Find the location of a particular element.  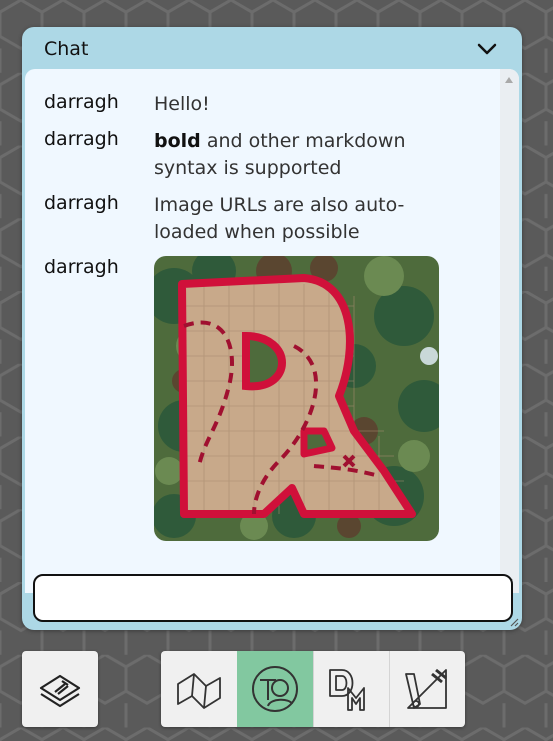

map-tool-button is located at coordinates (199, 689).